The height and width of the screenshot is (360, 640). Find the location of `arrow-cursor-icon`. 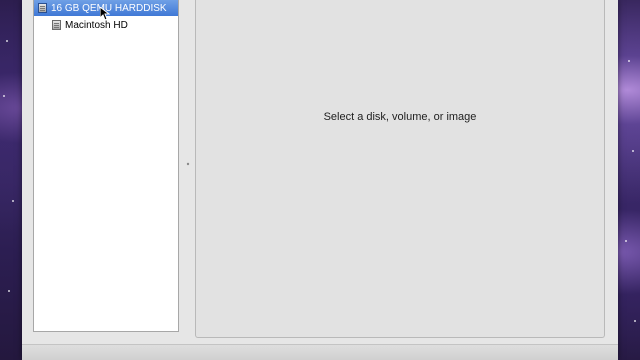

arrow-cursor-icon is located at coordinates (105, 13).